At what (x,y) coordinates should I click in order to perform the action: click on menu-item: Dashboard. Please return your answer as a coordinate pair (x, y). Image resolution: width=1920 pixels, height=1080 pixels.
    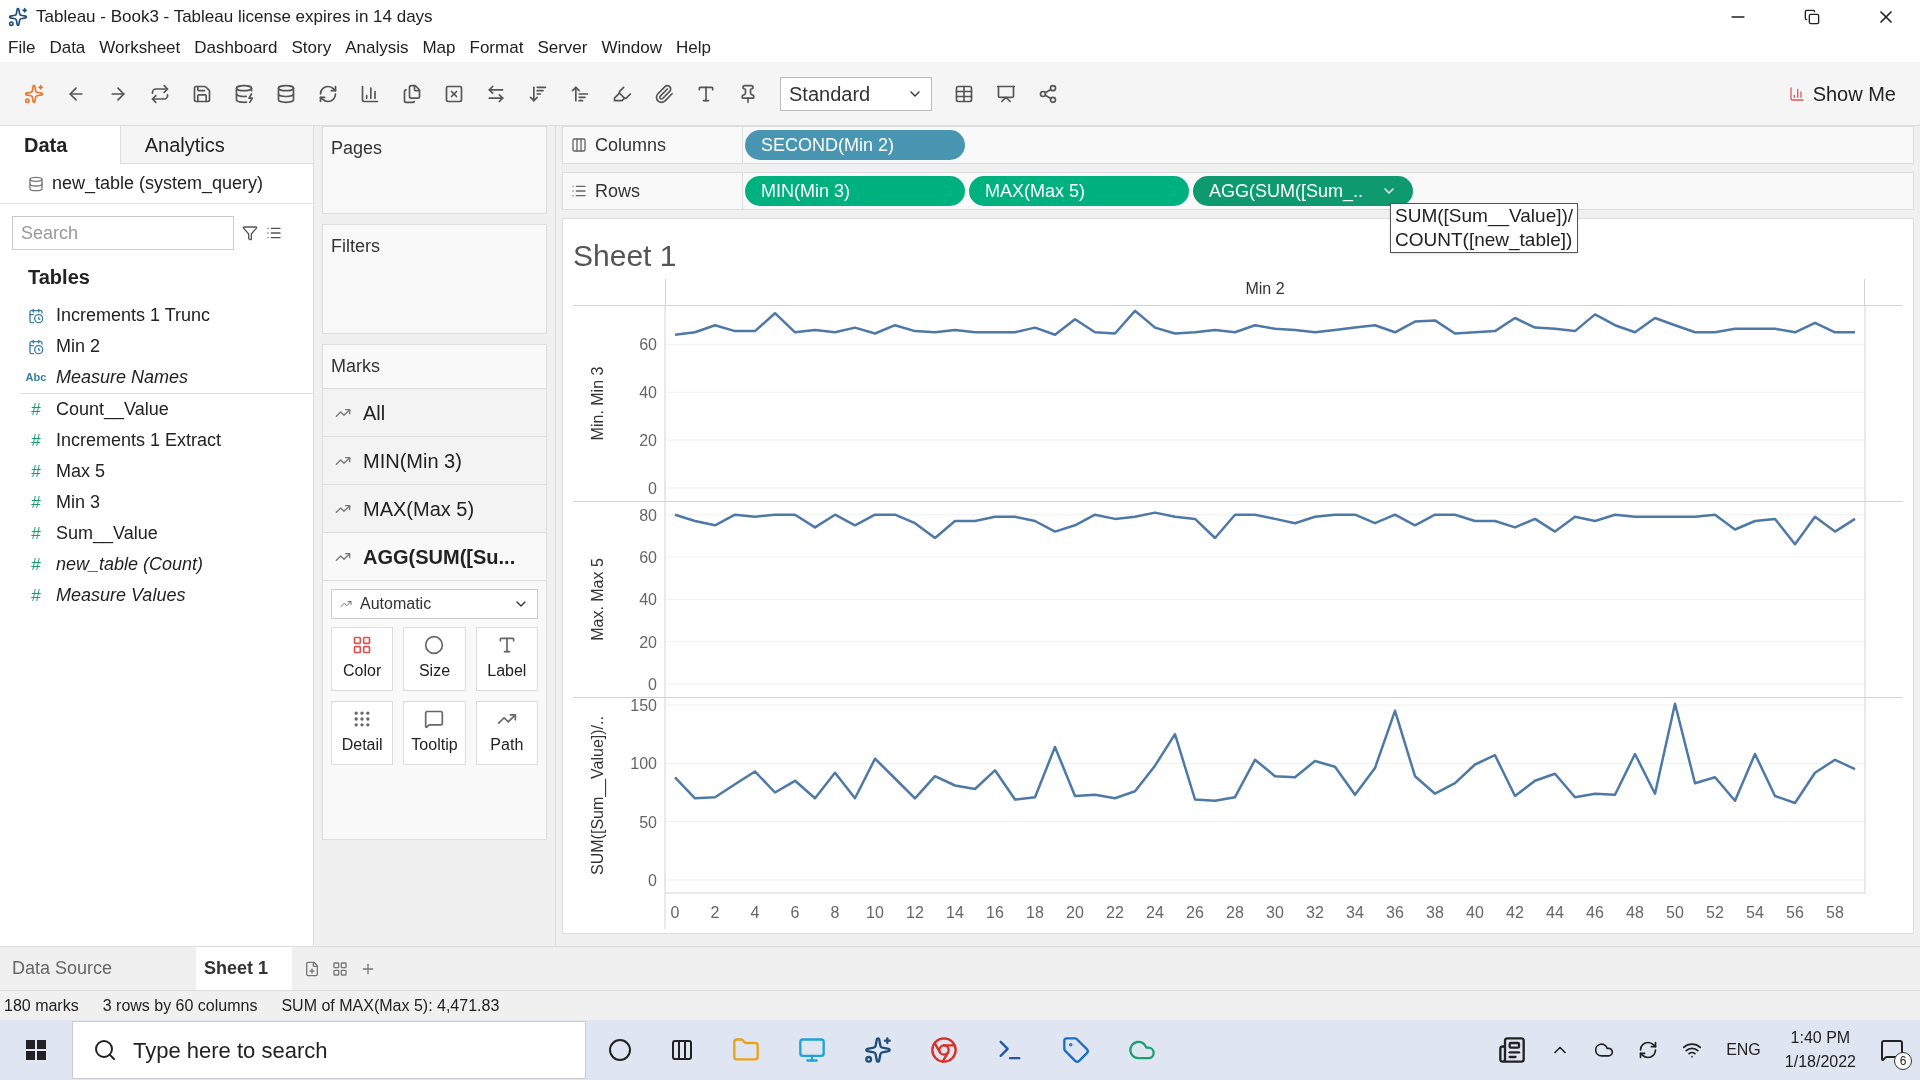
    Looking at the image, I should click on (236, 48).